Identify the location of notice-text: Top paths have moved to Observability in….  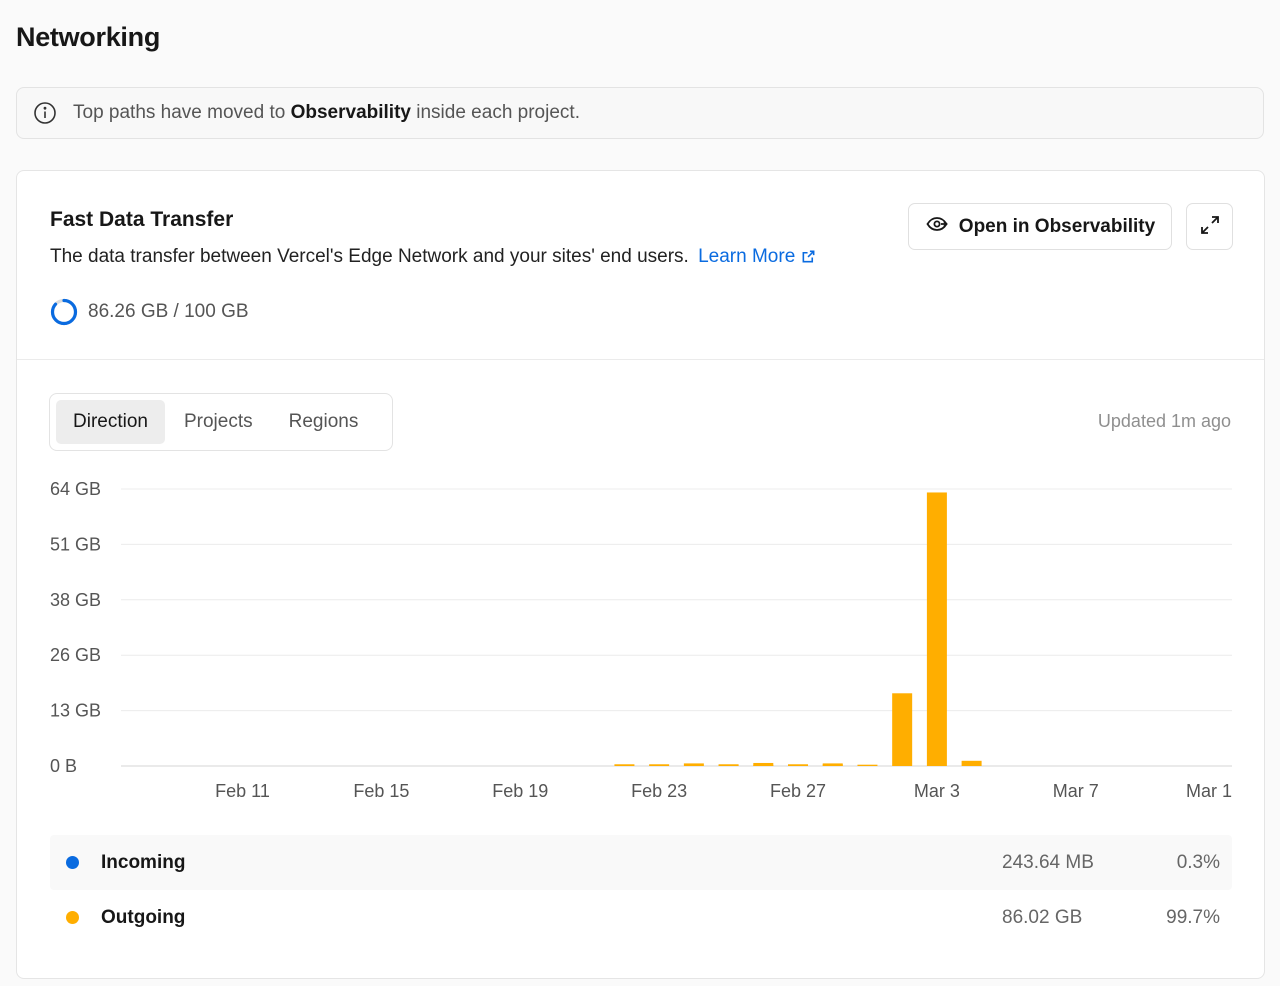
(326, 112).